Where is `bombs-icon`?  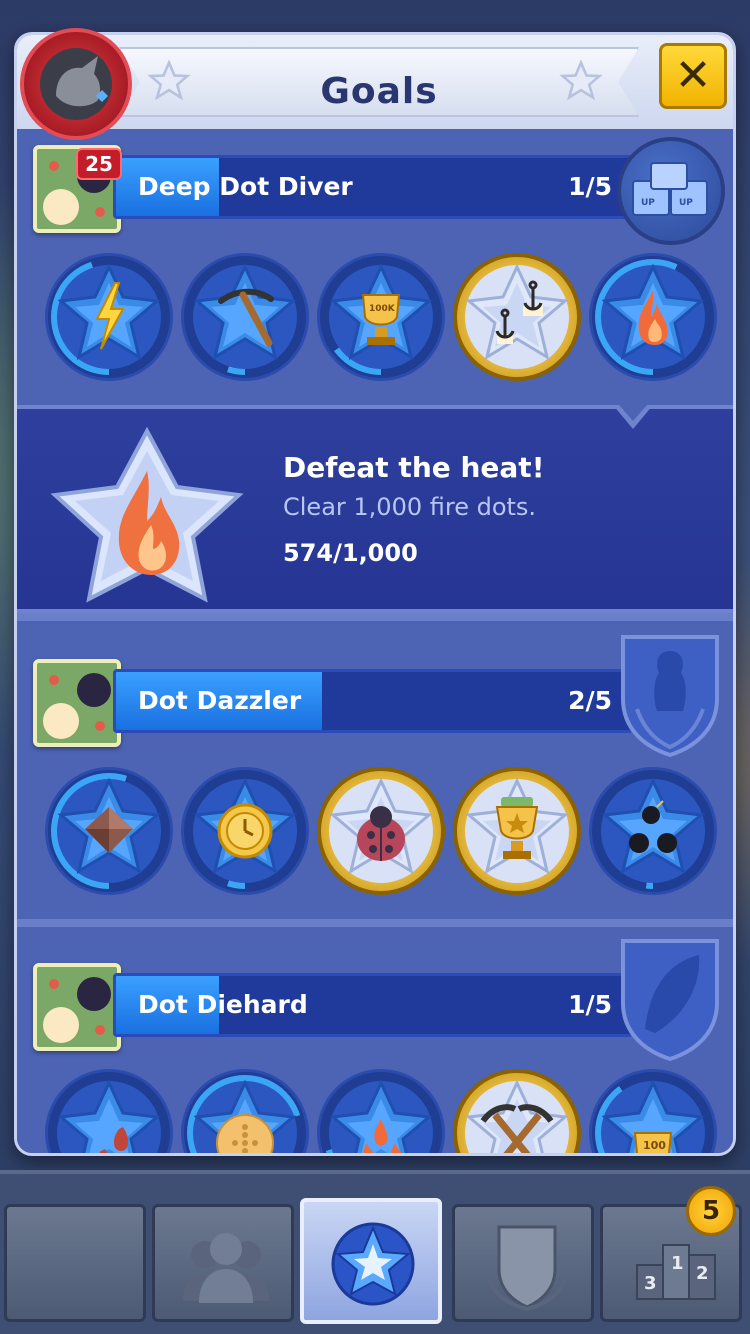 bombs-icon is located at coordinates (653, 830).